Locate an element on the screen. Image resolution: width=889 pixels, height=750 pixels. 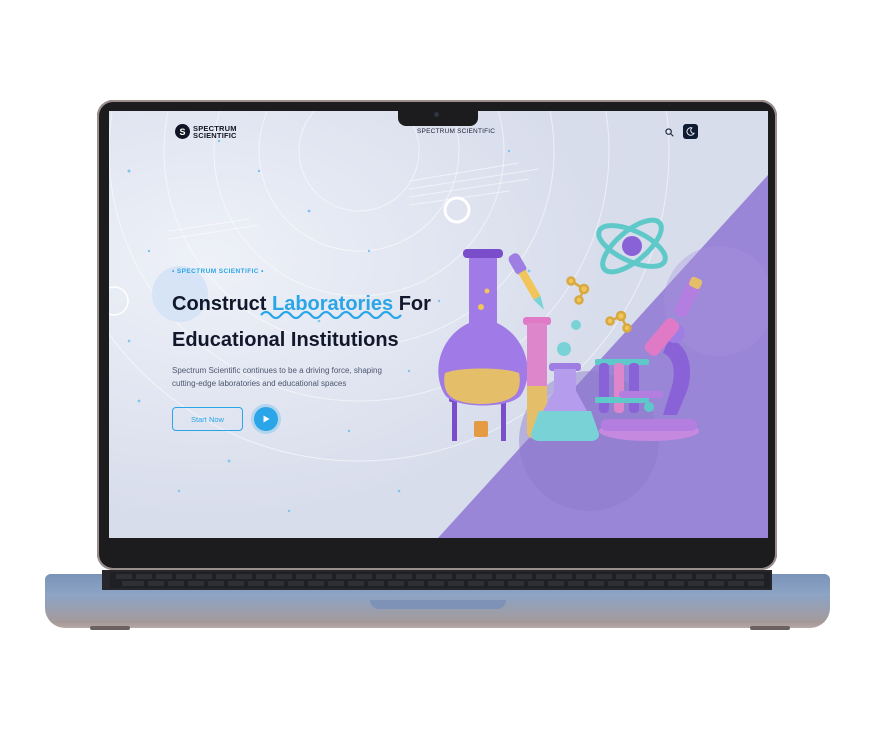
test-tube-rack is located at coordinates (622, 386).